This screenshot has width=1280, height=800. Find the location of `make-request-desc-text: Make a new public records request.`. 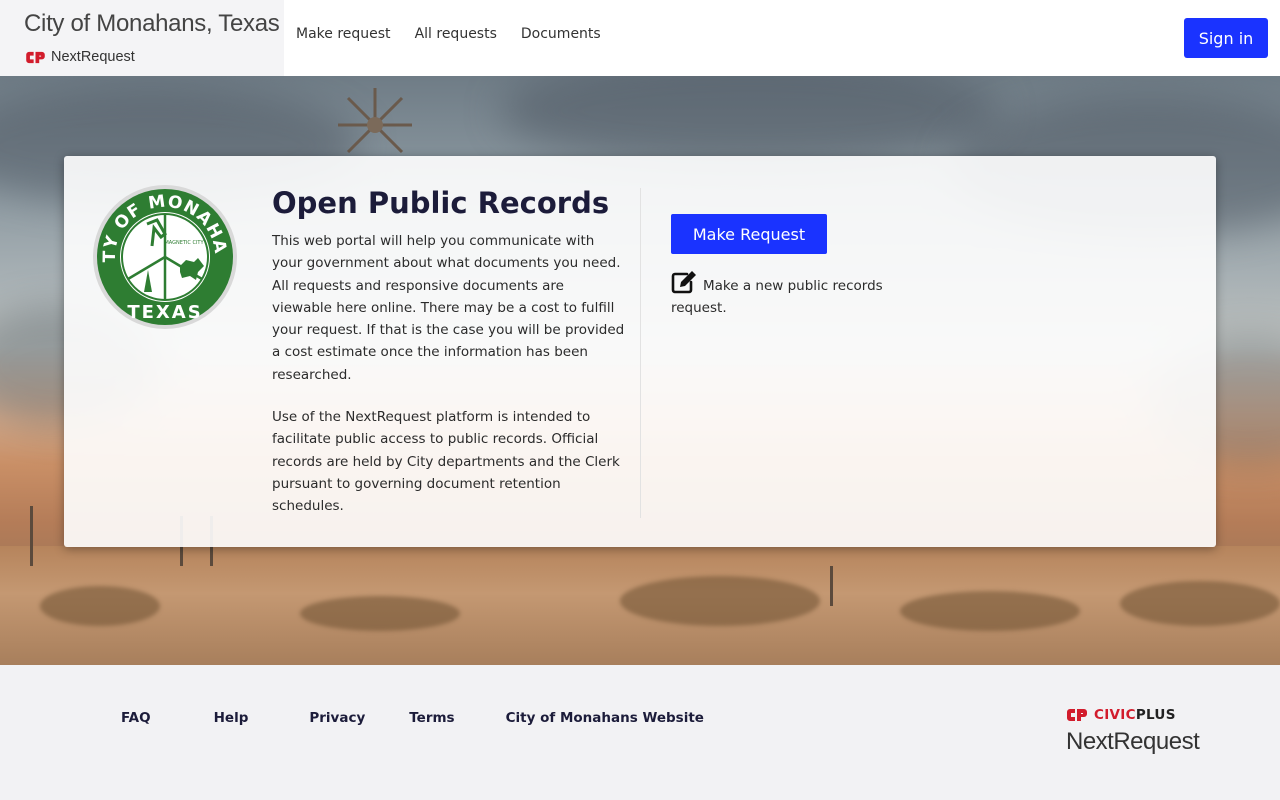

make-request-desc-text: Make a new public records request. is located at coordinates (777, 297).